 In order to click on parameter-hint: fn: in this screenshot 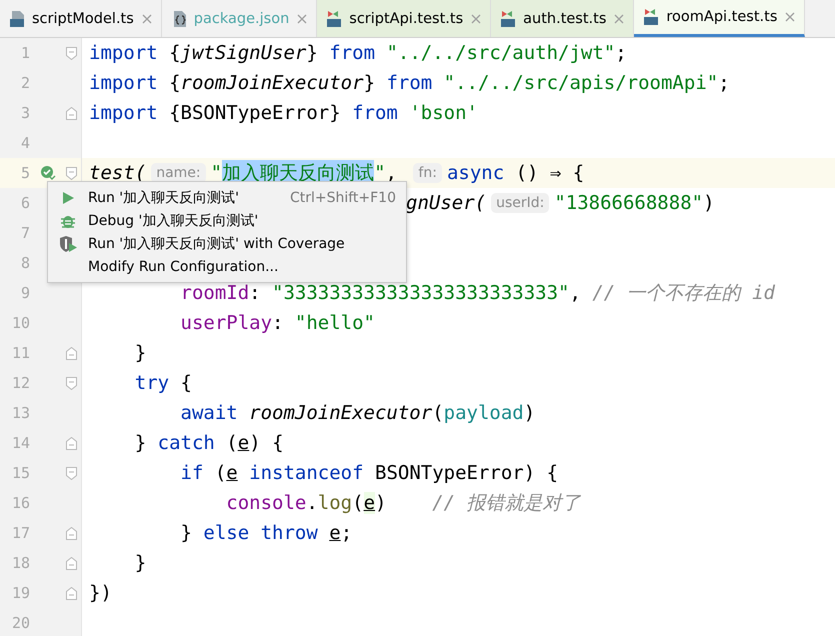, I will do `click(427, 173)`.